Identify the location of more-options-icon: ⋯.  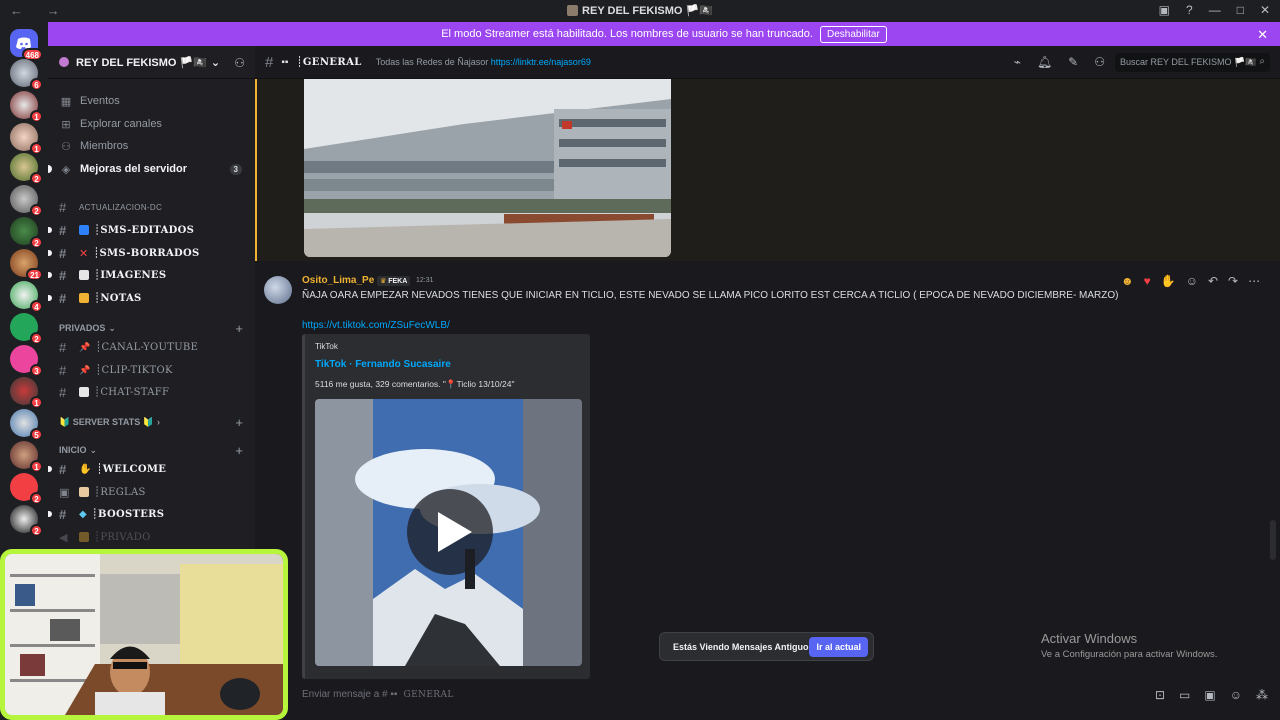
(1254, 281).